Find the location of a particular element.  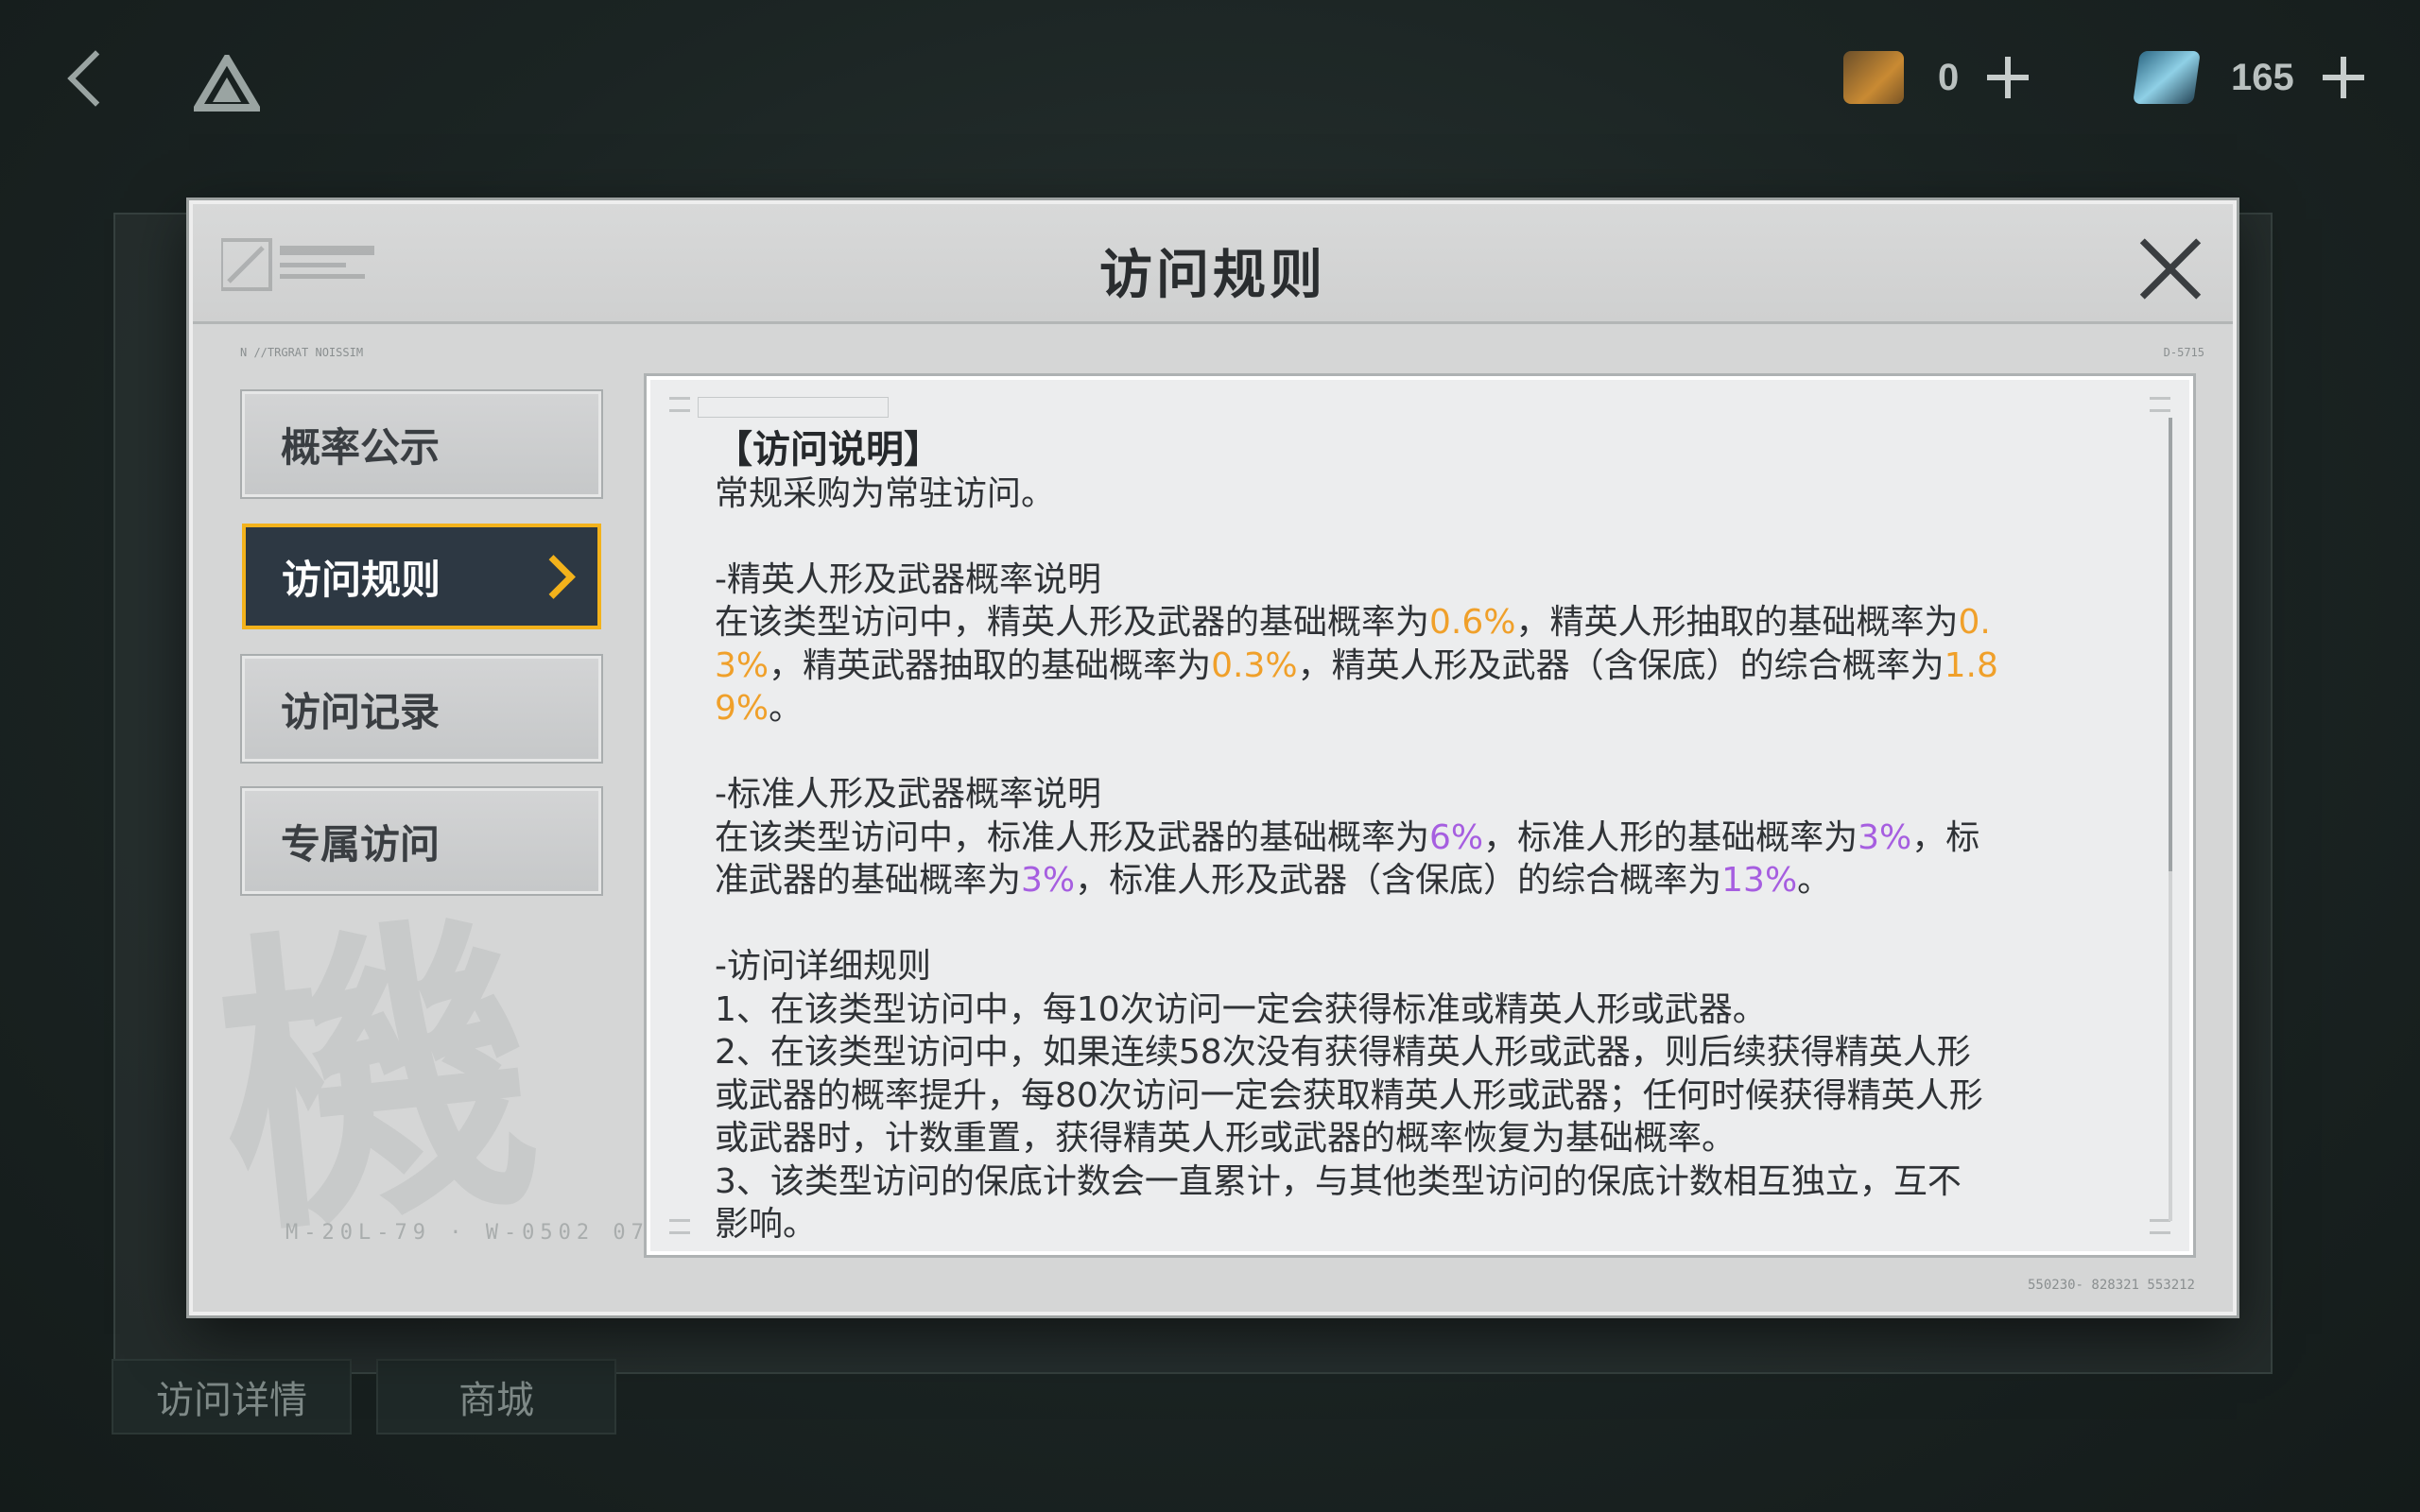

elite-paragraph-line3: 9%。 is located at coordinates (760, 708).